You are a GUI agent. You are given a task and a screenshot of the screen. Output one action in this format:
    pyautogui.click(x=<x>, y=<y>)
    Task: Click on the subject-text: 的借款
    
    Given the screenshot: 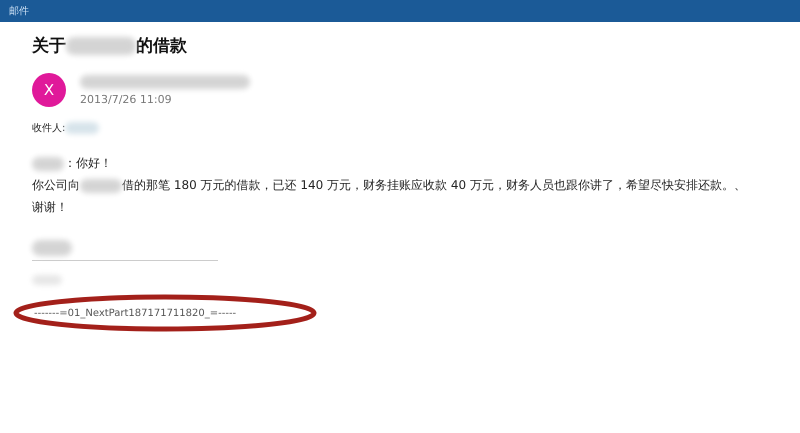 What is the action you would take?
    pyautogui.click(x=161, y=46)
    